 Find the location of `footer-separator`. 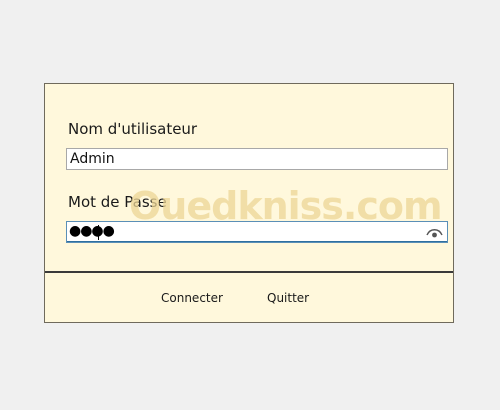

footer-separator is located at coordinates (249, 272).